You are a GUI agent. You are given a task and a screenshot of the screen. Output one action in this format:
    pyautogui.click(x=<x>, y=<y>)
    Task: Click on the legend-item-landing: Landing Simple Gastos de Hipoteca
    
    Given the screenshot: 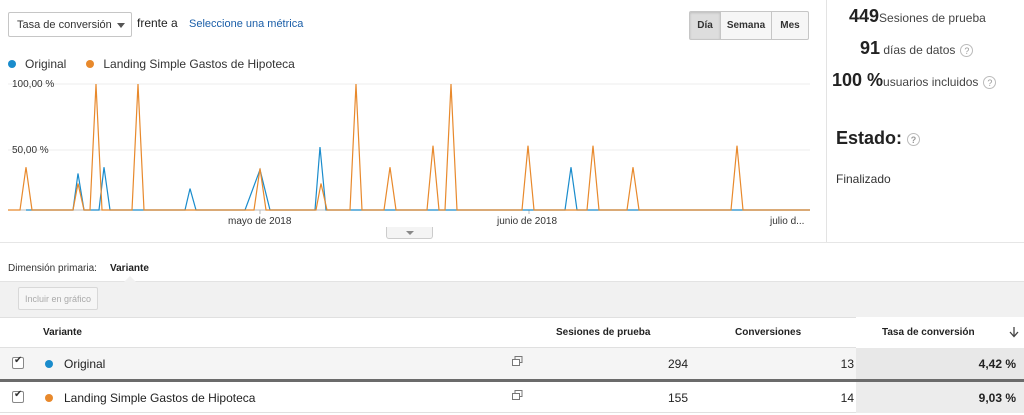 What is the action you would take?
    pyautogui.click(x=190, y=64)
    